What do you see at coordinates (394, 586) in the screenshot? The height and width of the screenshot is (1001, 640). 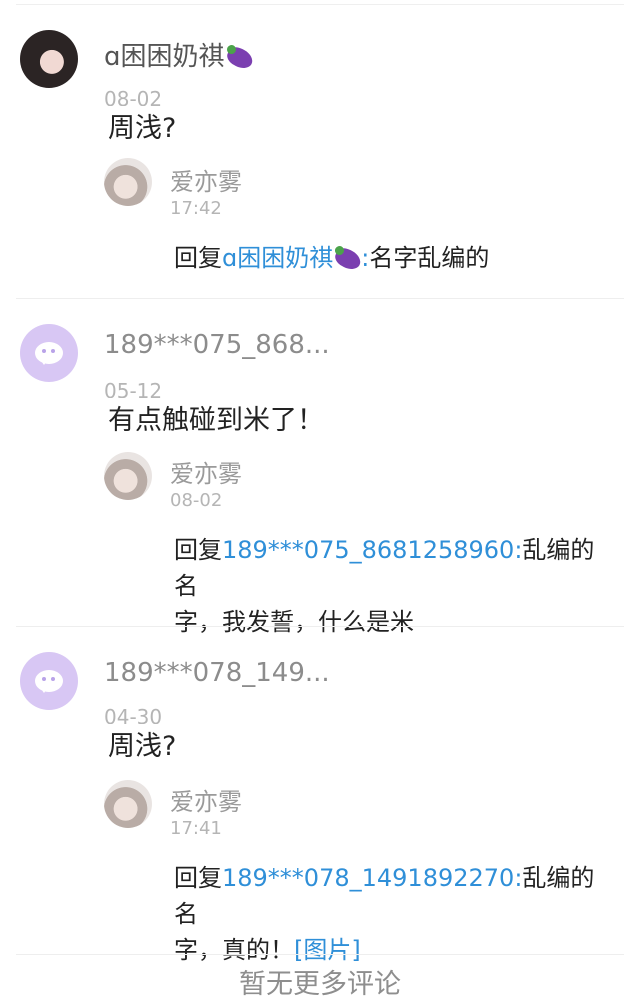 I see `reply-text: 回复189***075_8681258960:乱编的名 字，我发誓，什么是米` at bounding box center [394, 586].